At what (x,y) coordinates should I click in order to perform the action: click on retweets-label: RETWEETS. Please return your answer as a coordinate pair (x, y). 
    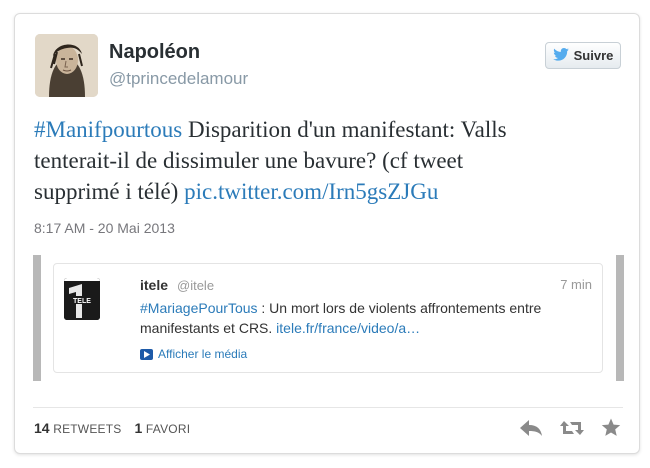
    Looking at the image, I should click on (87, 429).